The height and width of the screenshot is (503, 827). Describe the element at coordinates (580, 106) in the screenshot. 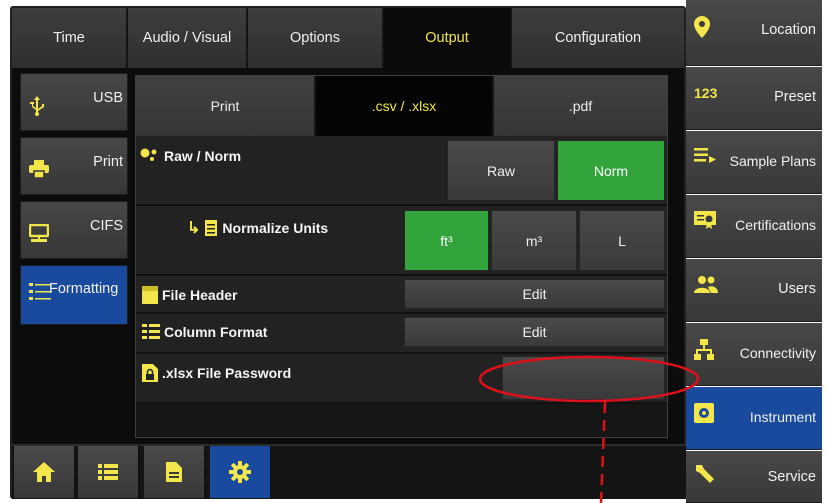

I see `subtab-pdf: .pdf` at that location.